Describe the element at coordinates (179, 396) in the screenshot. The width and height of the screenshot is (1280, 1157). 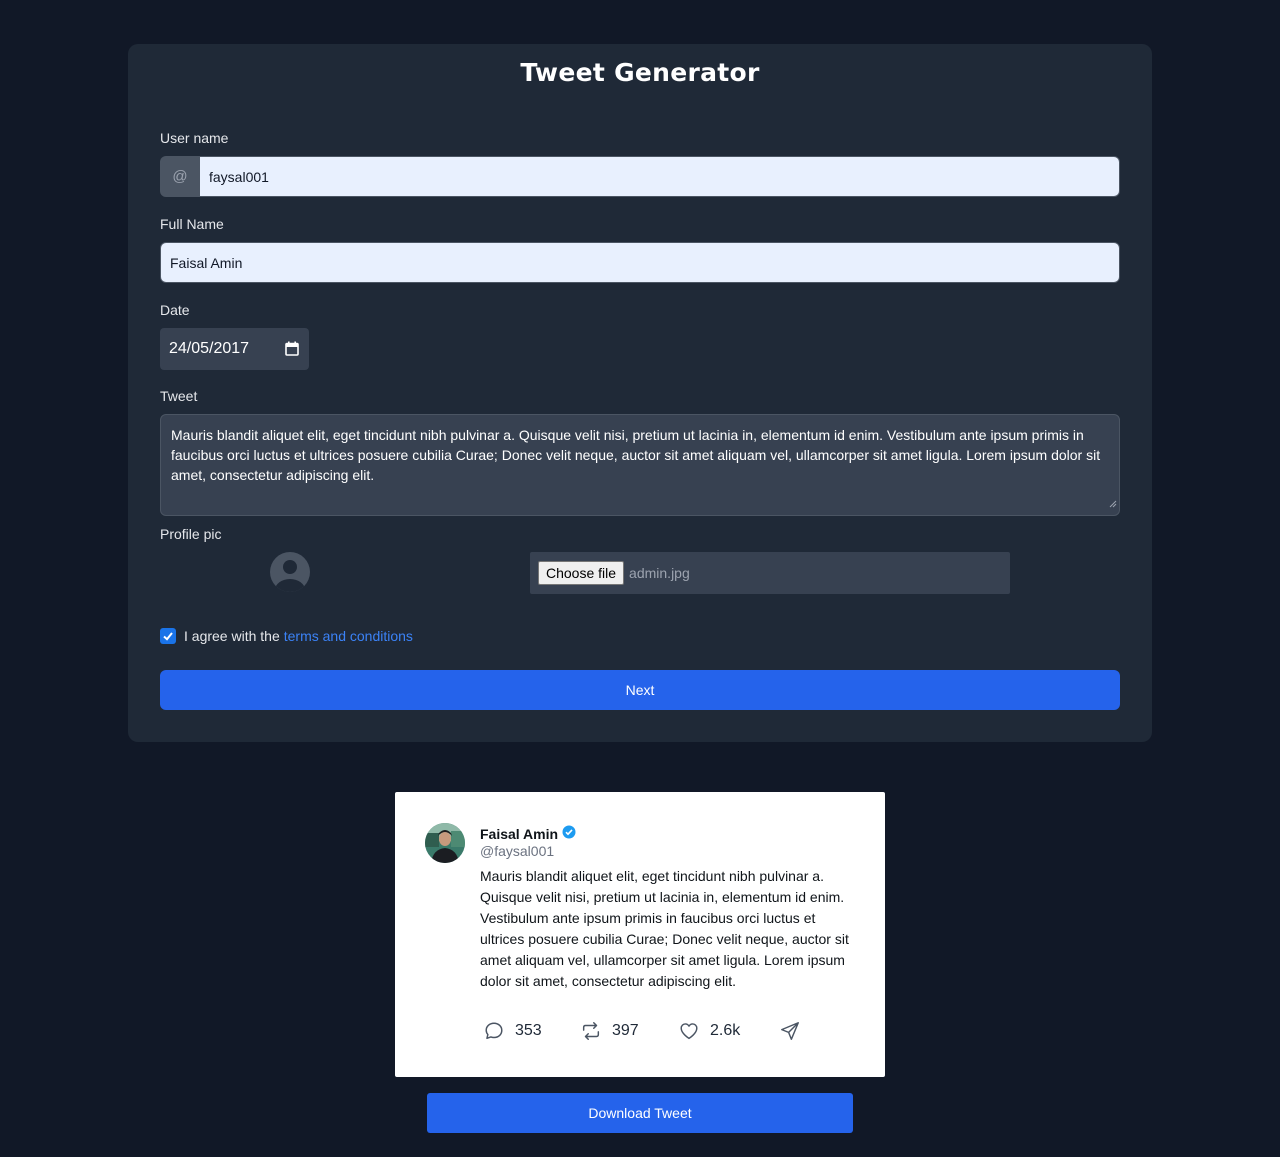
I see `tweet-label: Tweet` at that location.